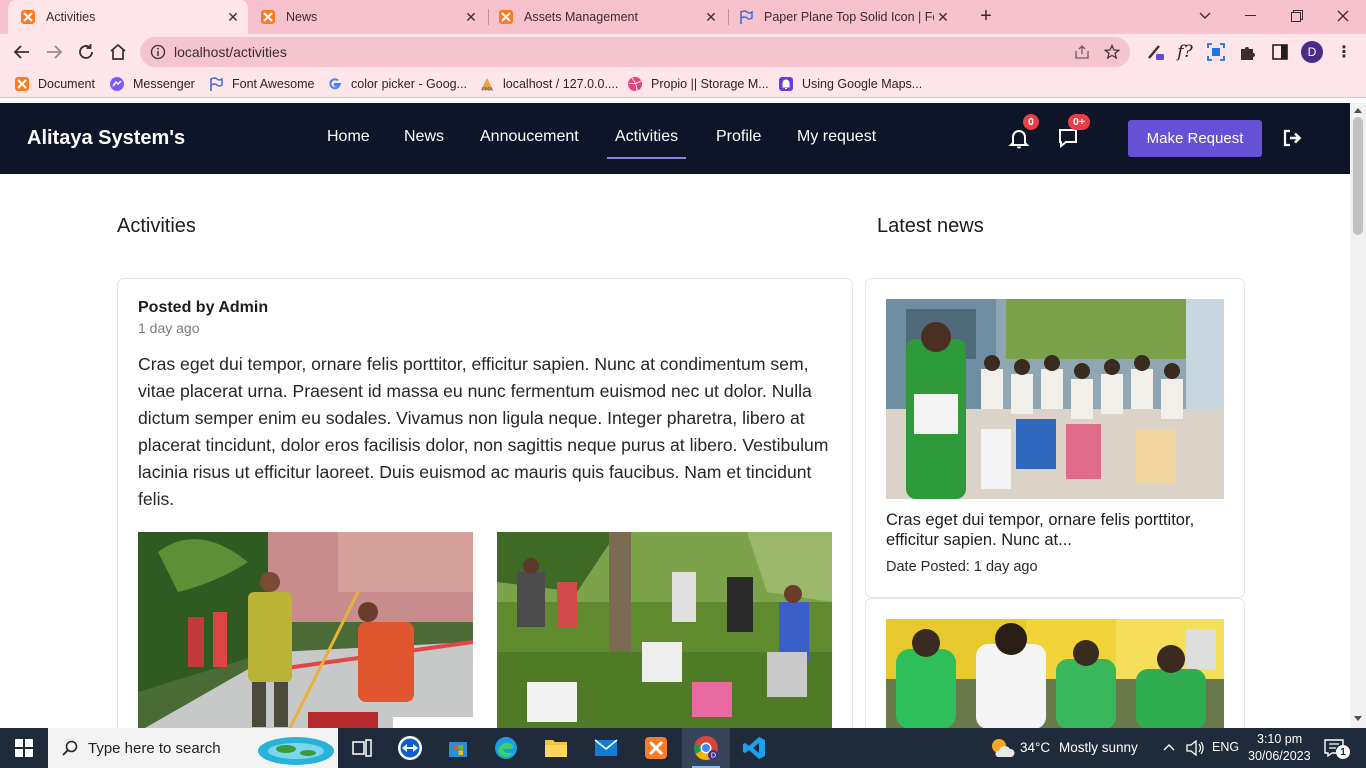 The width and height of the screenshot is (1366, 768). I want to click on nav-profile: Profile, so click(738, 137).